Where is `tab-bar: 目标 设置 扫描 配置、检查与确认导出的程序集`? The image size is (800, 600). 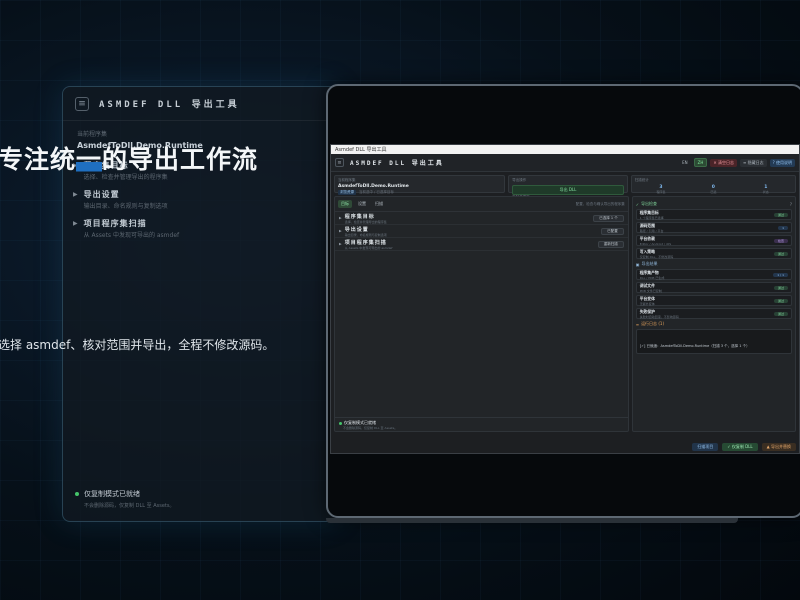
tab-bar: 目标 设置 扫描 配置、检查与确认导出的程序集 is located at coordinates (481, 204).